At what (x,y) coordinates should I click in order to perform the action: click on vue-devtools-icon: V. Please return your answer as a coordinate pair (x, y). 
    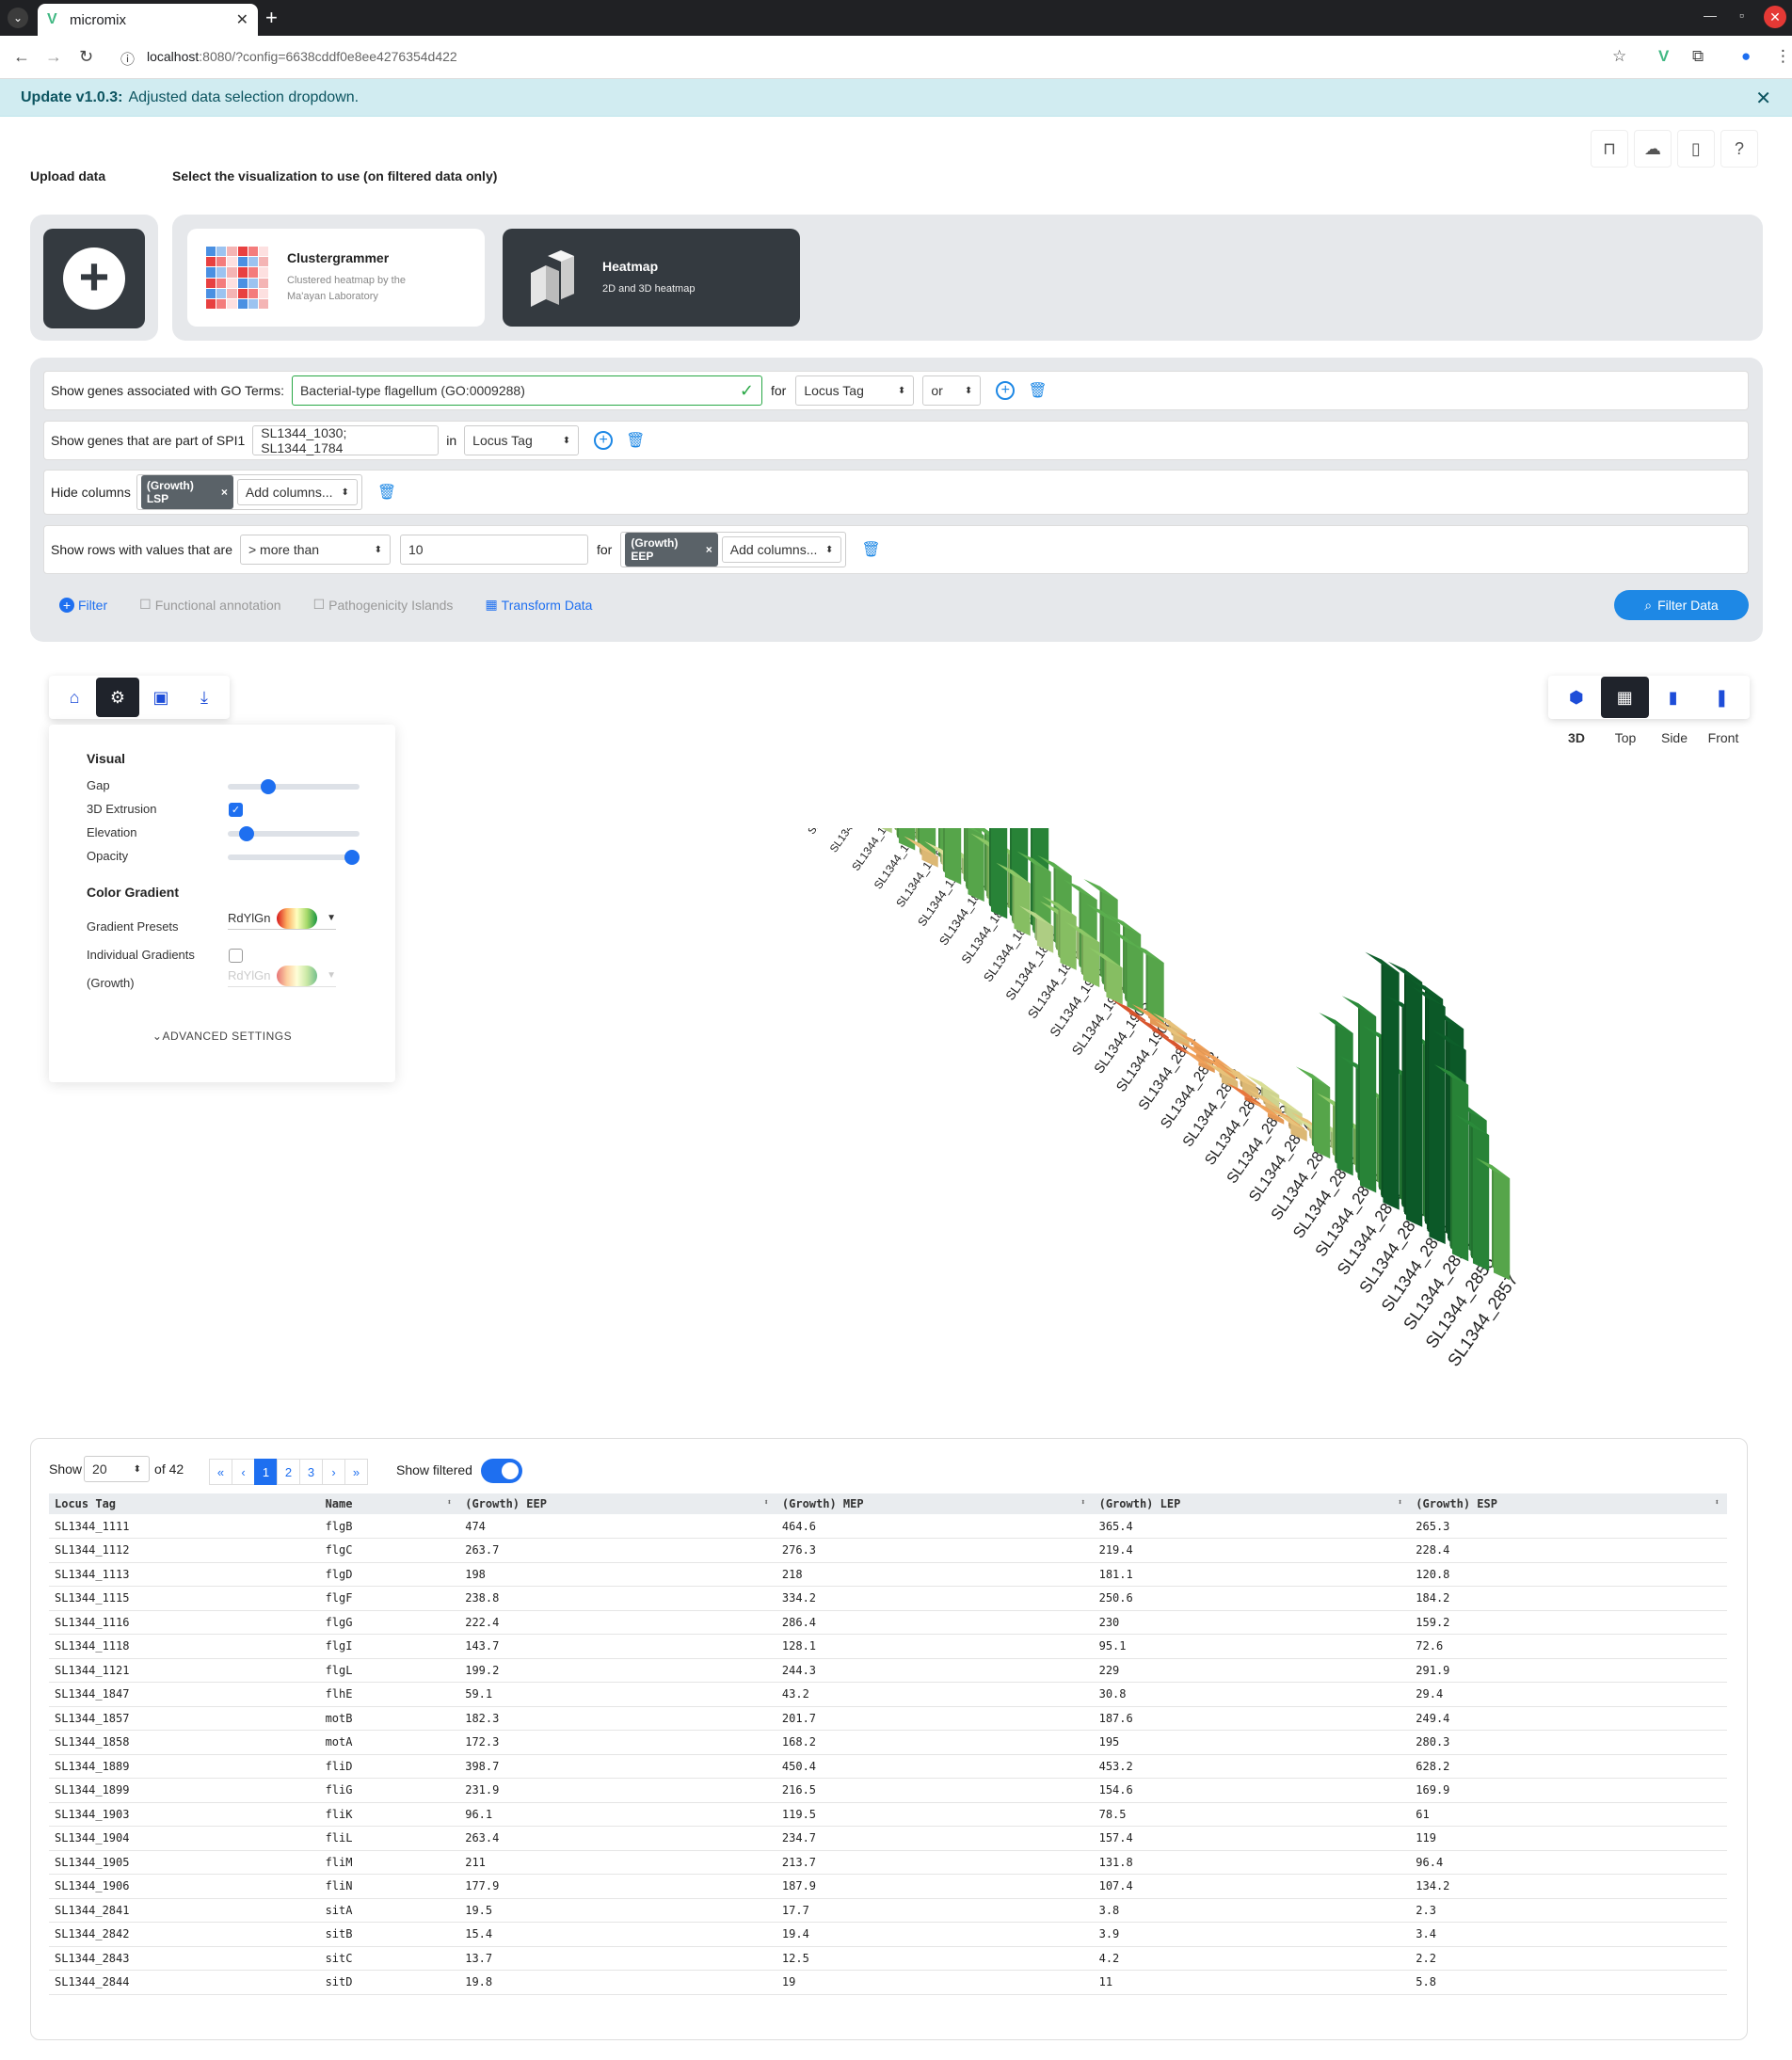
    Looking at the image, I should click on (1663, 56).